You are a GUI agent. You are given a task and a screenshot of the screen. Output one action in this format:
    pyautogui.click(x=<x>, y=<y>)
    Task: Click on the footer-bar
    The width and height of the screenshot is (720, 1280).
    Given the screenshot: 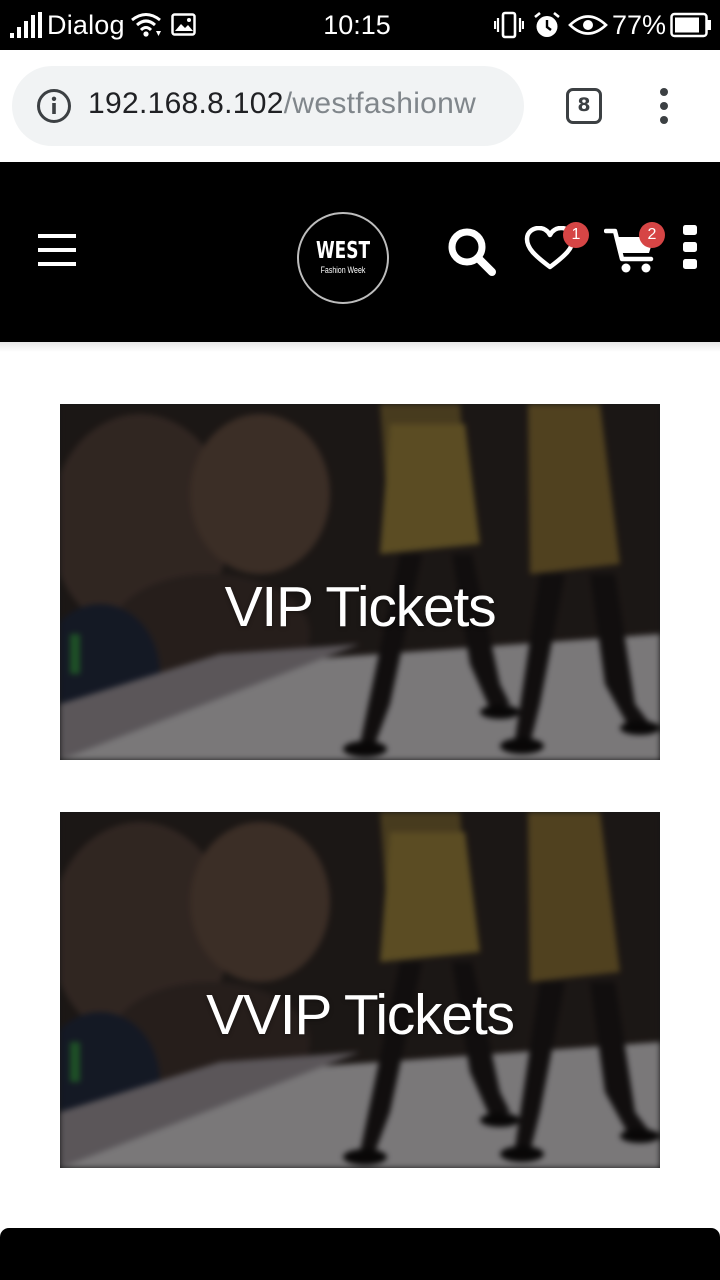 What is the action you would take?
    pyautogui.click(x=360, y=1254)
    